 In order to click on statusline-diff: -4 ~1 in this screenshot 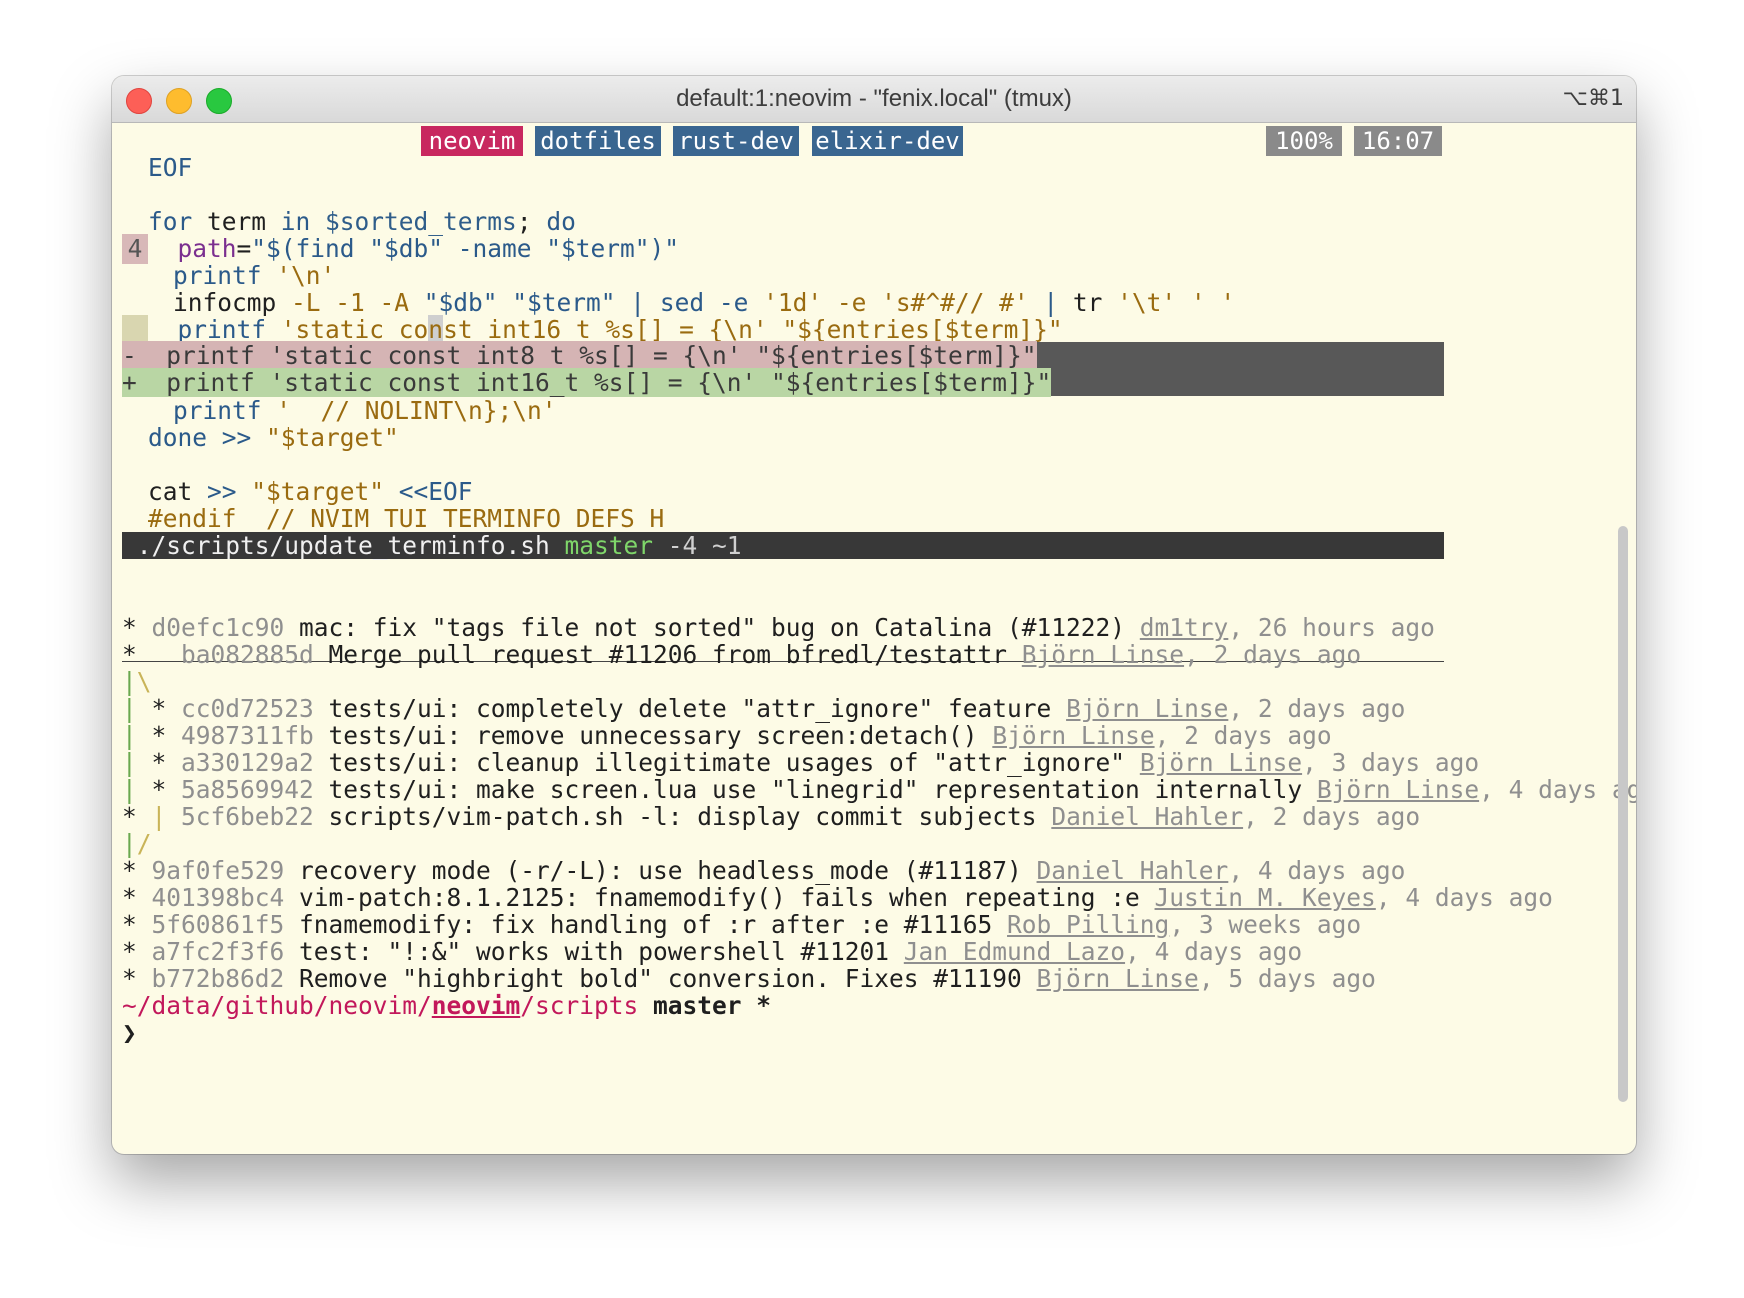, I will do `click(697, 545)`.